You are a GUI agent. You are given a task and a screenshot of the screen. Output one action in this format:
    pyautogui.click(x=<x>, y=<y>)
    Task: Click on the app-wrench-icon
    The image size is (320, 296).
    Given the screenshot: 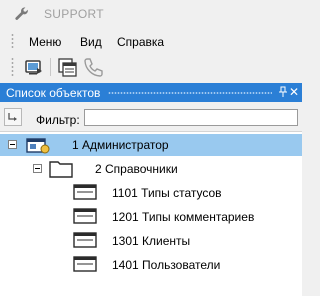 What is the action you would take?
    pyautogui.click(x=21, y=13)
    